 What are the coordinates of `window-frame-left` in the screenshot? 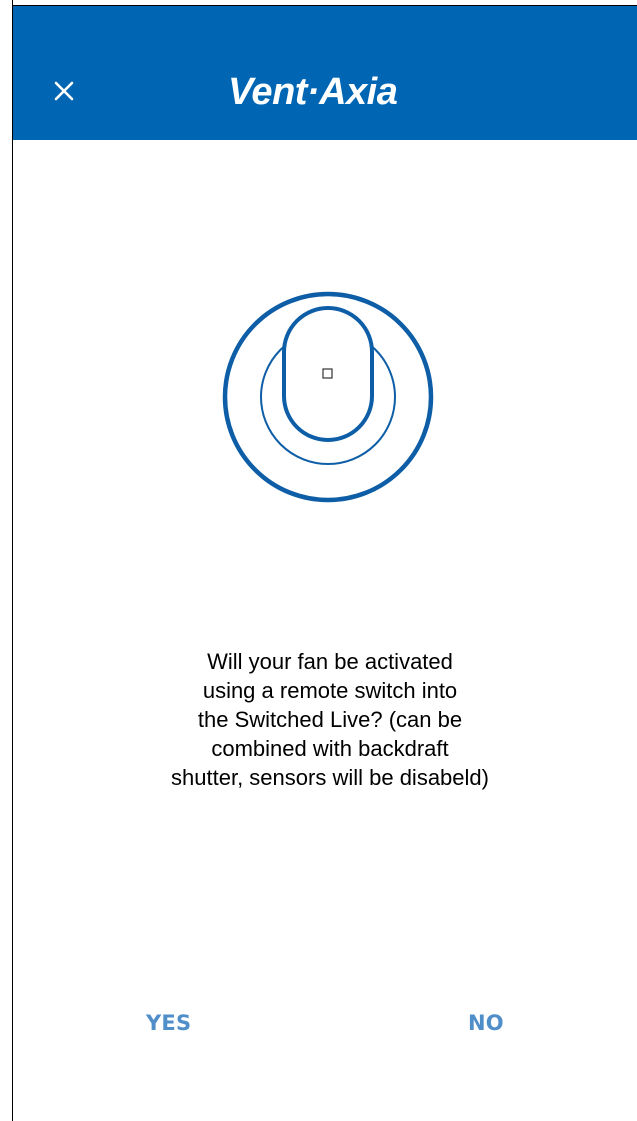 It's located at (6, 560).